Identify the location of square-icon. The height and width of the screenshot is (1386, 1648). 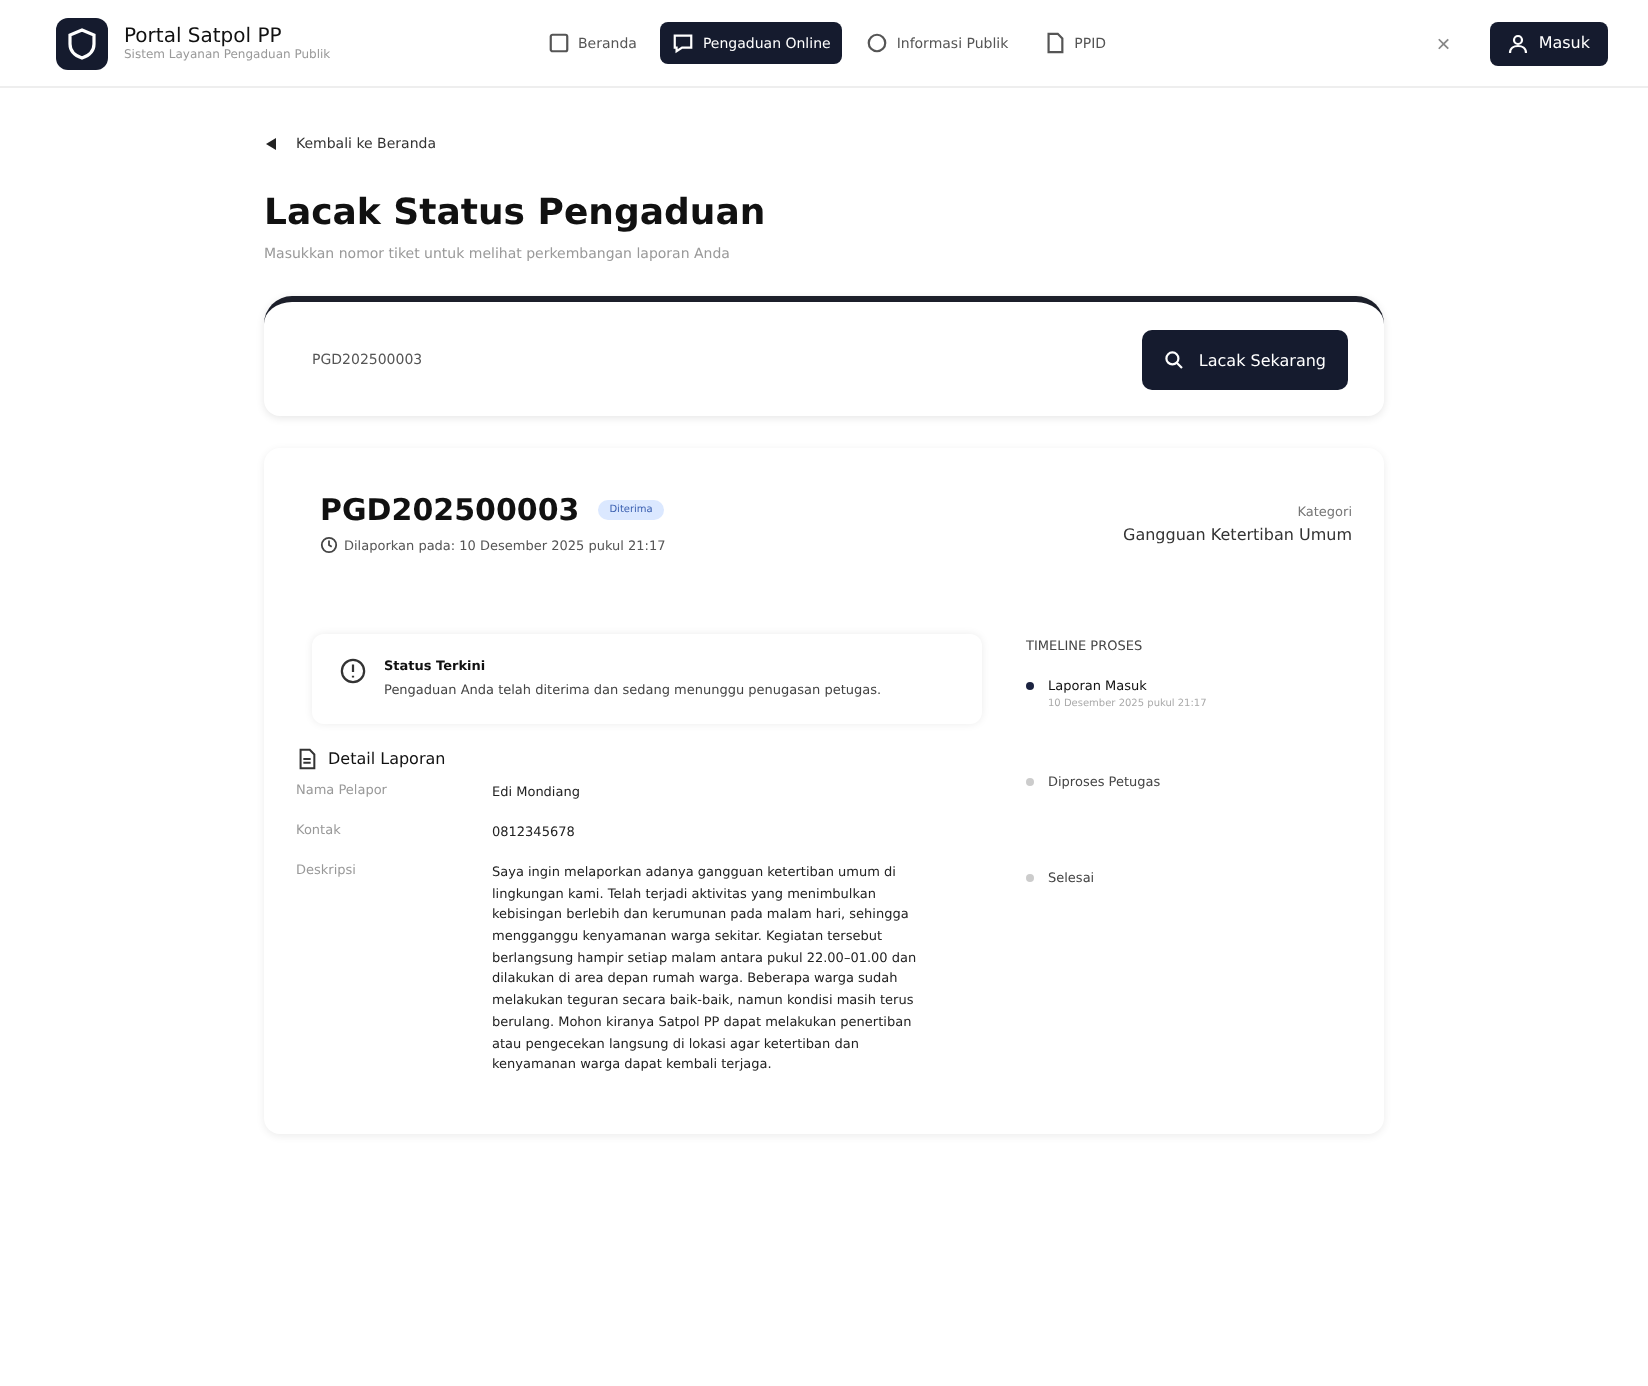
(559, 43).